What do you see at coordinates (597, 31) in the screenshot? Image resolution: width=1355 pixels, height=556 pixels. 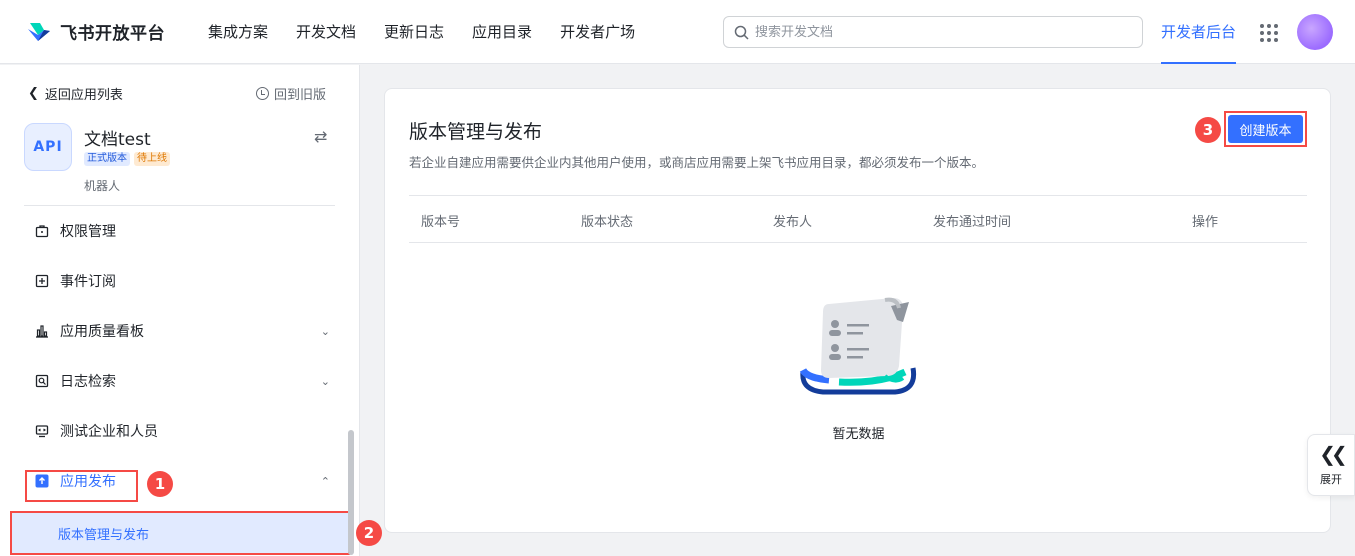 I see `nav-item-developer-square: 开发者广场` at bounding box center [597, 31].